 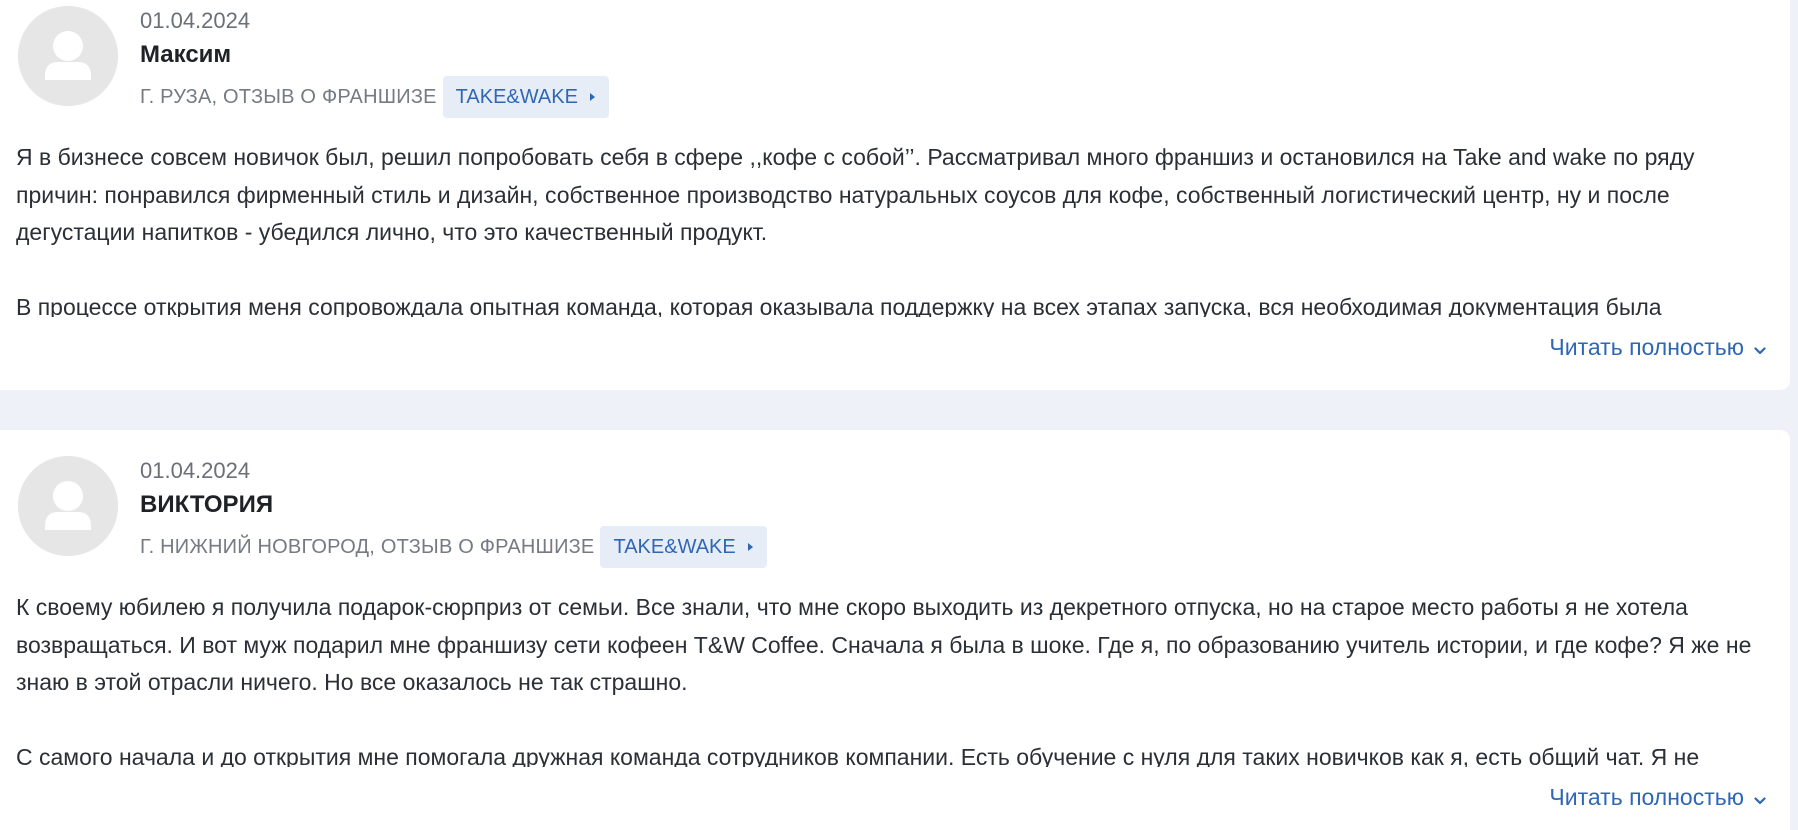 I want to click on author-name: ВИКТОРИЯ, so click(x=207, y=504).